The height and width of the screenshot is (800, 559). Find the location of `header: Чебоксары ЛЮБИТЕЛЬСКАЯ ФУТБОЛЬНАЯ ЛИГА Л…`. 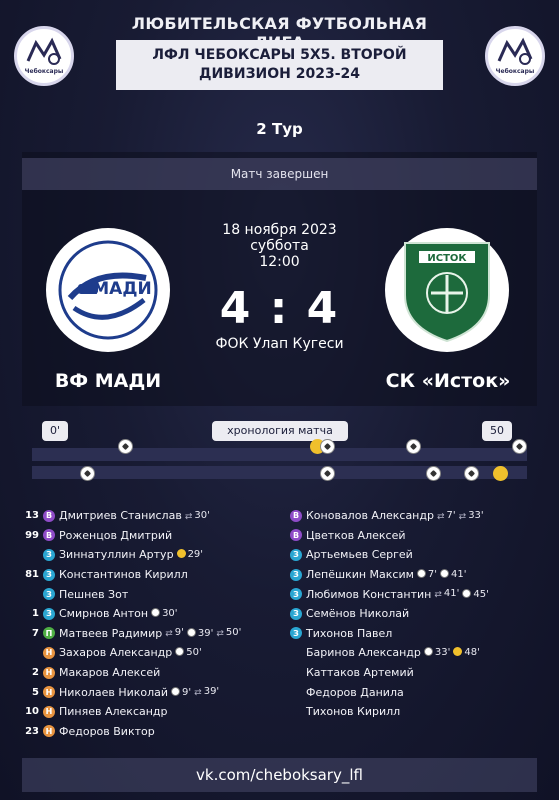

header: Чебоксары ЛЮБИТЕЛЬСКАЯ ФУТБОЛЬНАЯ ЛИГА Л… is located at coordinates (279, 55).